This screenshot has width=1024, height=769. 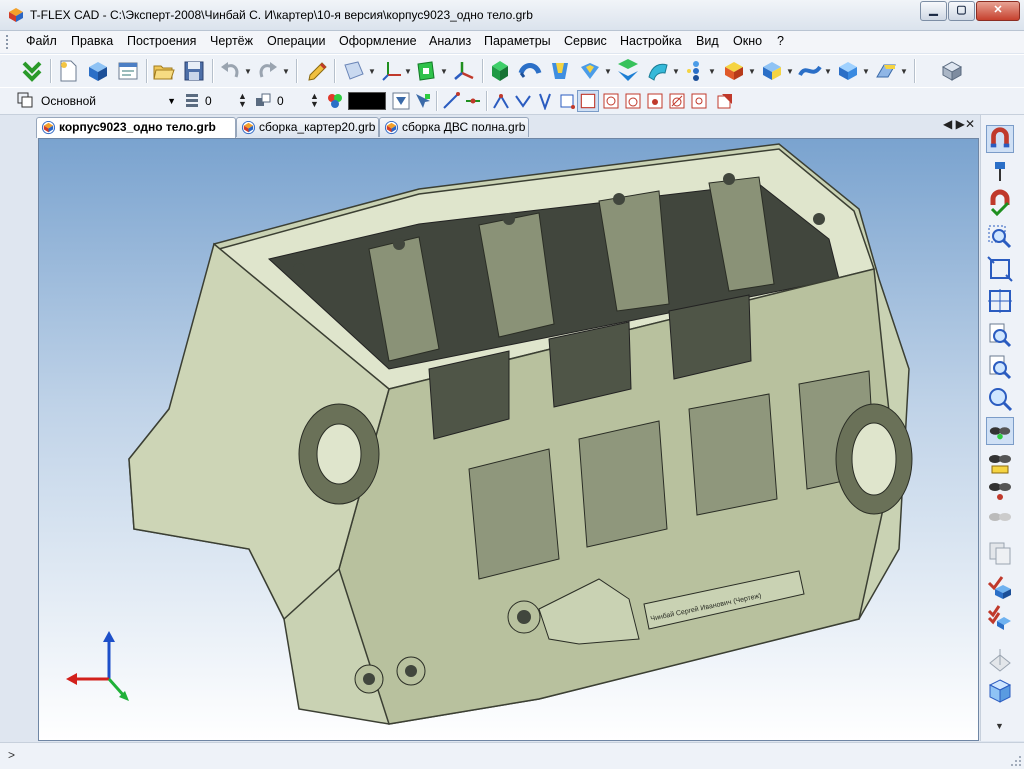 I want to click on menu-edit: Правка, so click(x=92, y=41).